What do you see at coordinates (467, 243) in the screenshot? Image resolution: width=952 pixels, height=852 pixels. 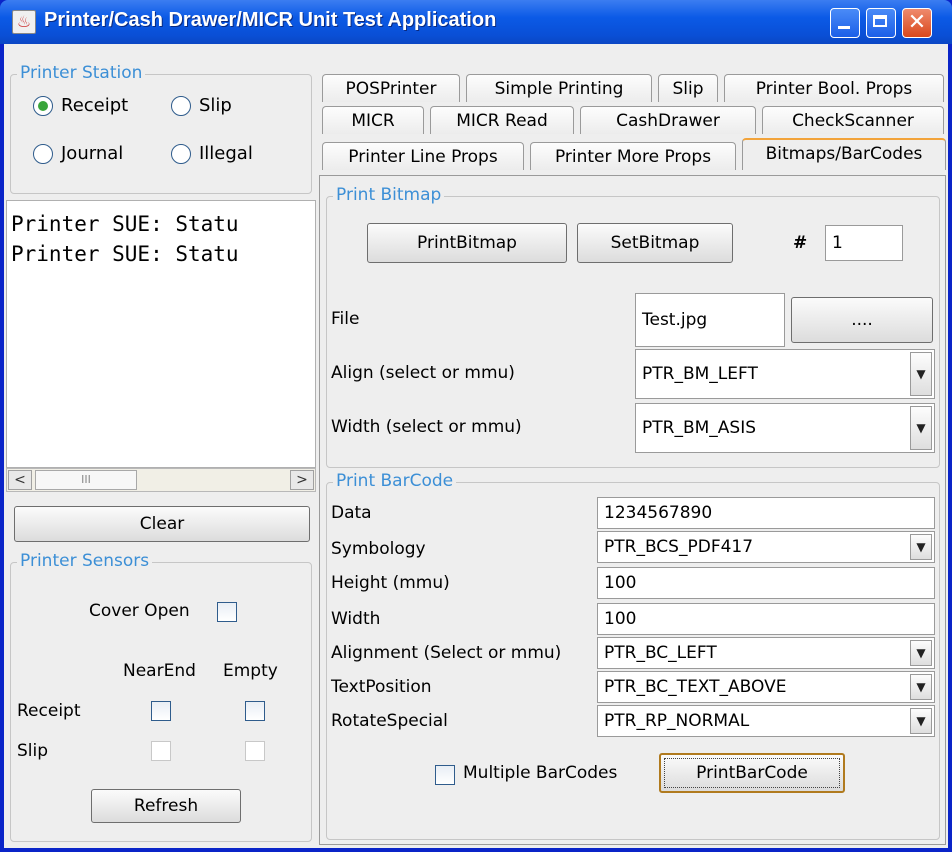 I see `print-bitmap-button: PrintBitmap` at bounding box center [467, 243].